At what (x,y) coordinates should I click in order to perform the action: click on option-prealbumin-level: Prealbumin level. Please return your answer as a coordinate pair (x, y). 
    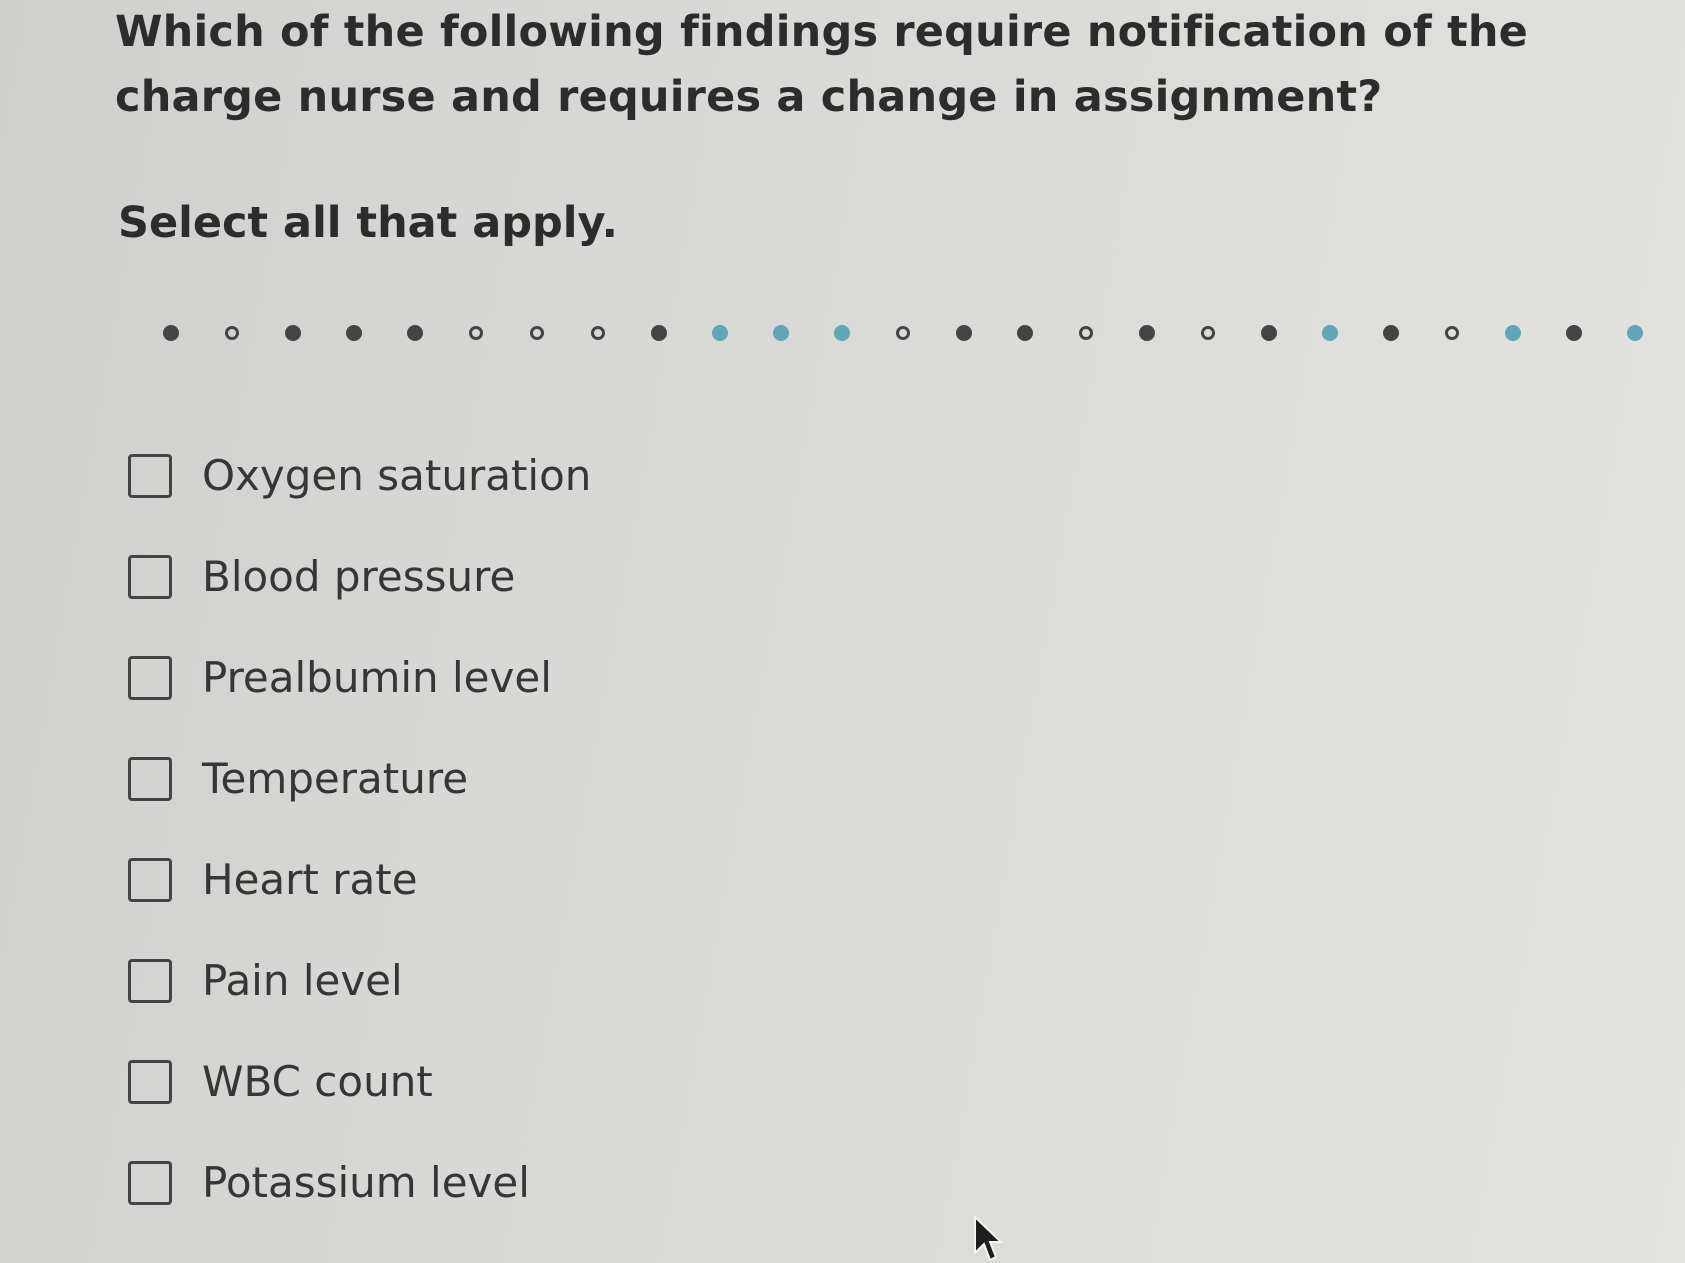
    Looking at the image, I should click on (359, 677).